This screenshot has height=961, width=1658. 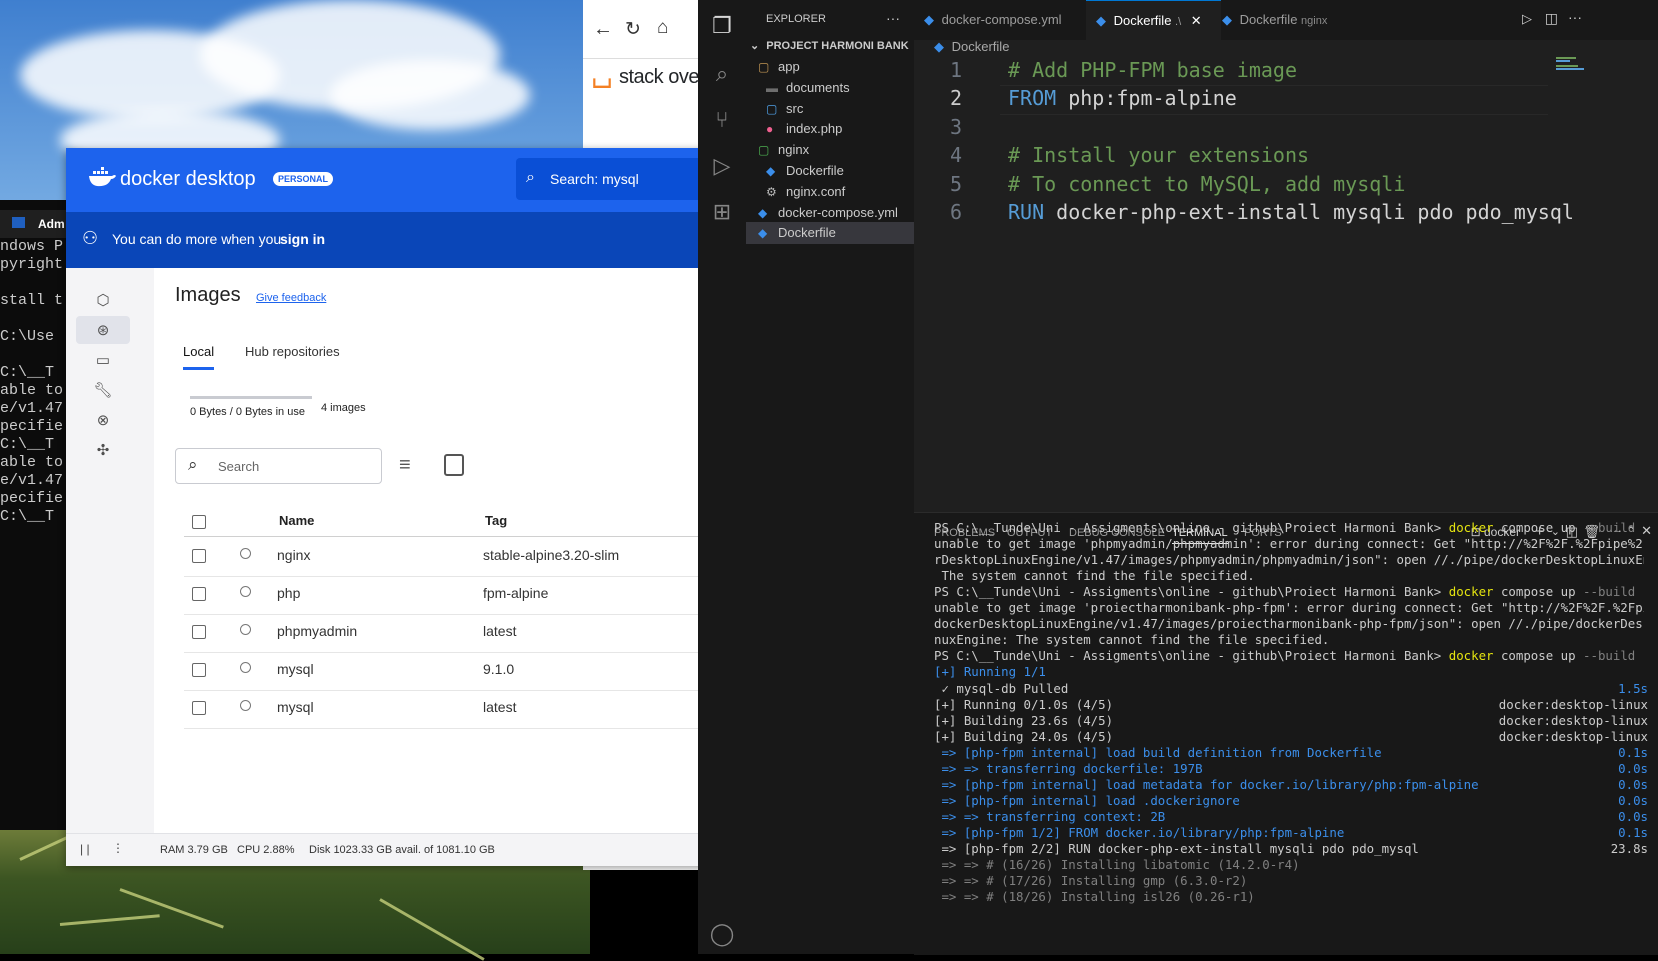 I want to click on code-line: # Install your extensions, so click(x=1158, y=155).